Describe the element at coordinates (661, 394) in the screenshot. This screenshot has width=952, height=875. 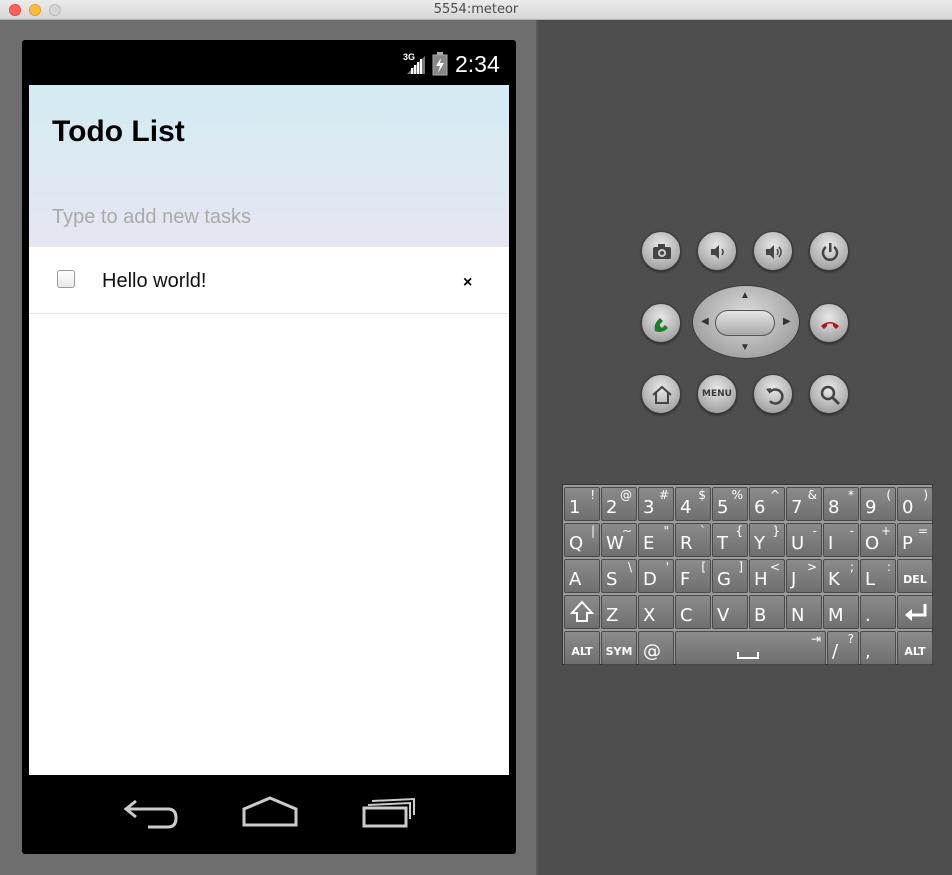
I see `home-button` at that location.